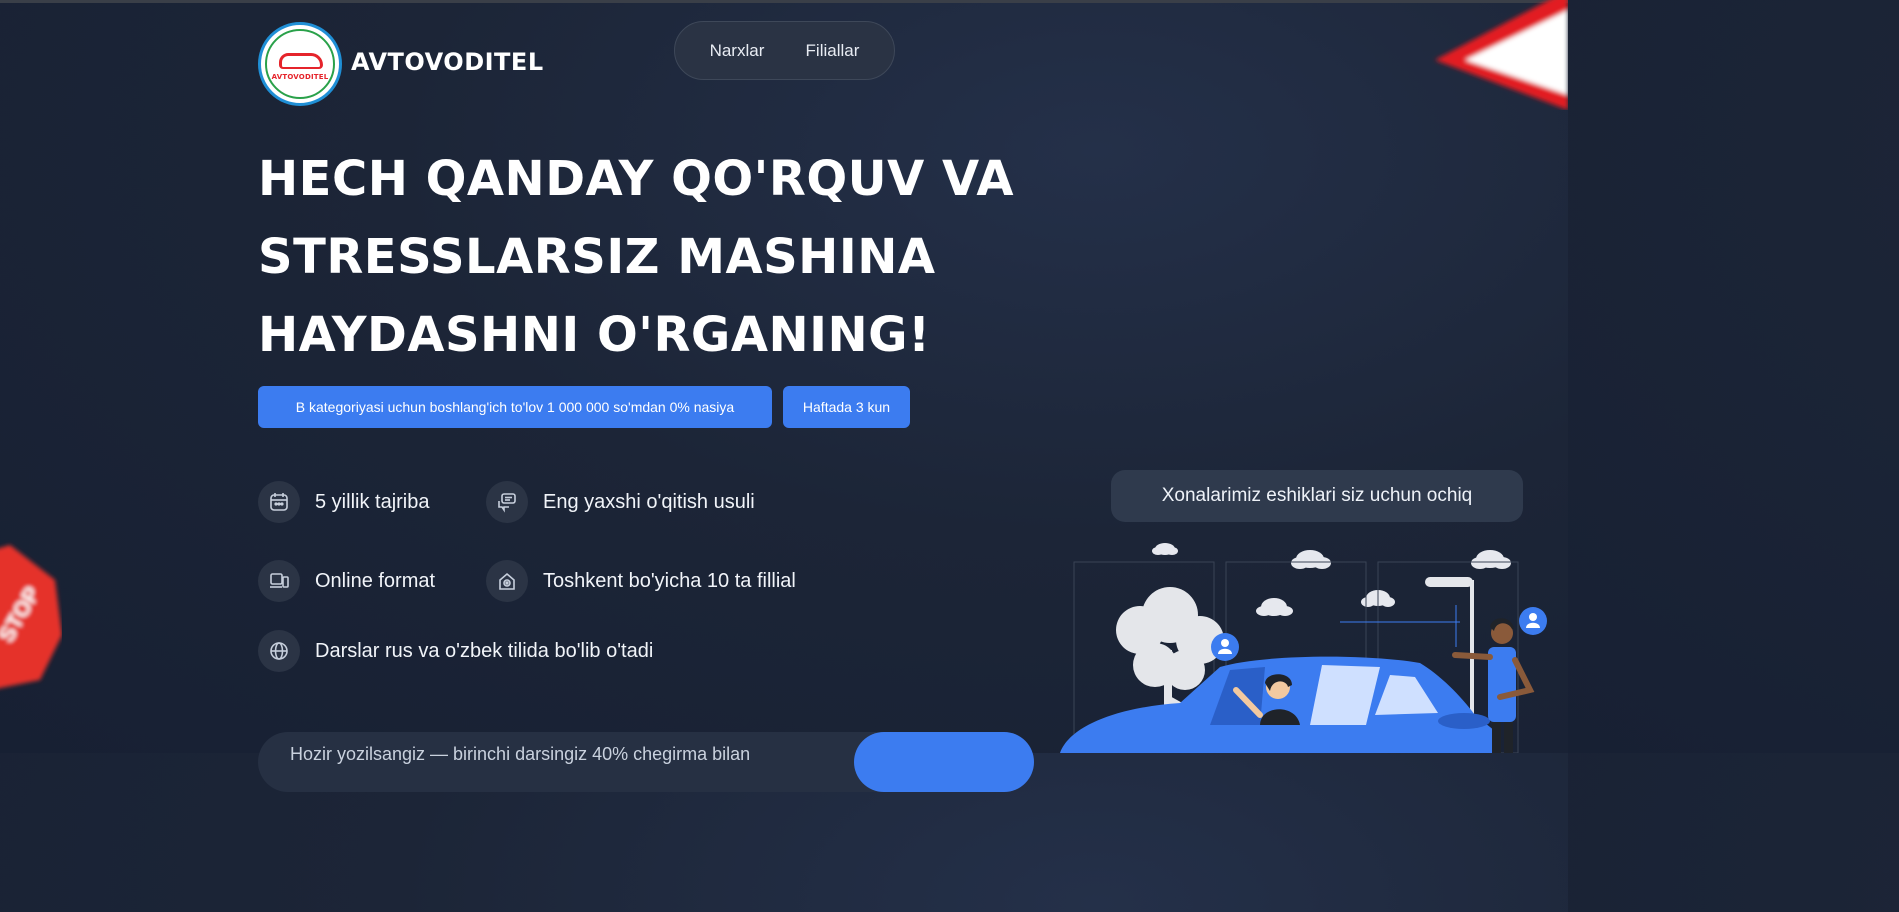  Describe the element at coordinates (1501, 55) in the screenshot. I see `warning-sign-icon` at that location.